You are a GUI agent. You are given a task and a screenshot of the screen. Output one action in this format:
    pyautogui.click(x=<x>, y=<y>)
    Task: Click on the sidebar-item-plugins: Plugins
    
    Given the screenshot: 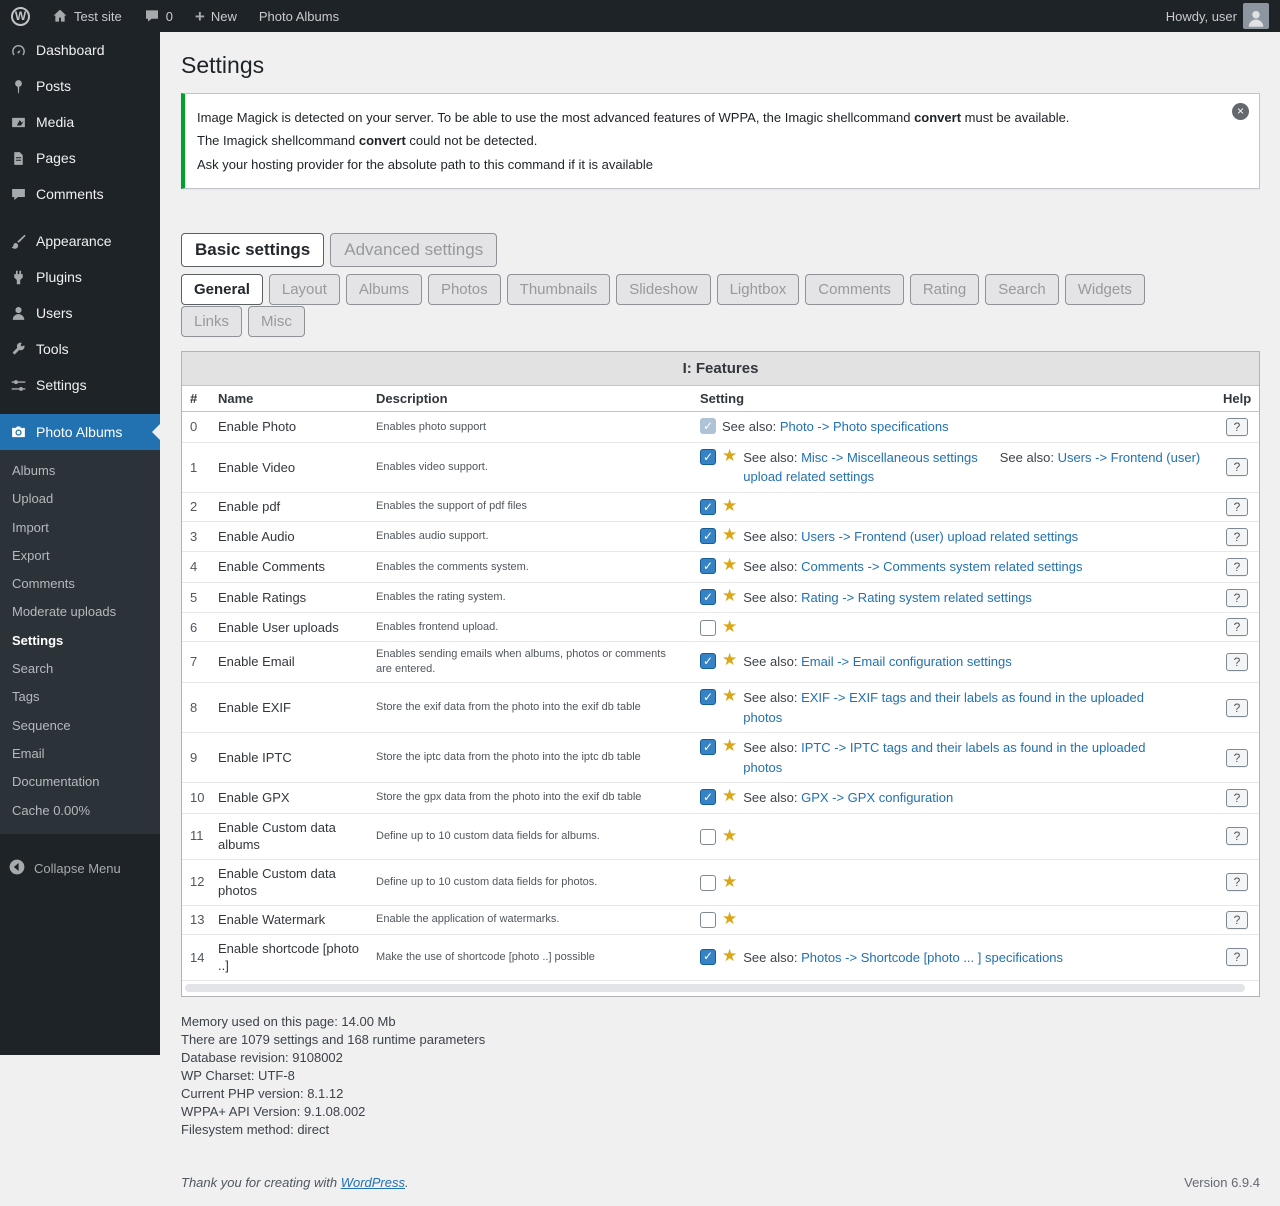 What is the action you would take?
    pyautogui.click(x=80, y=277)
    